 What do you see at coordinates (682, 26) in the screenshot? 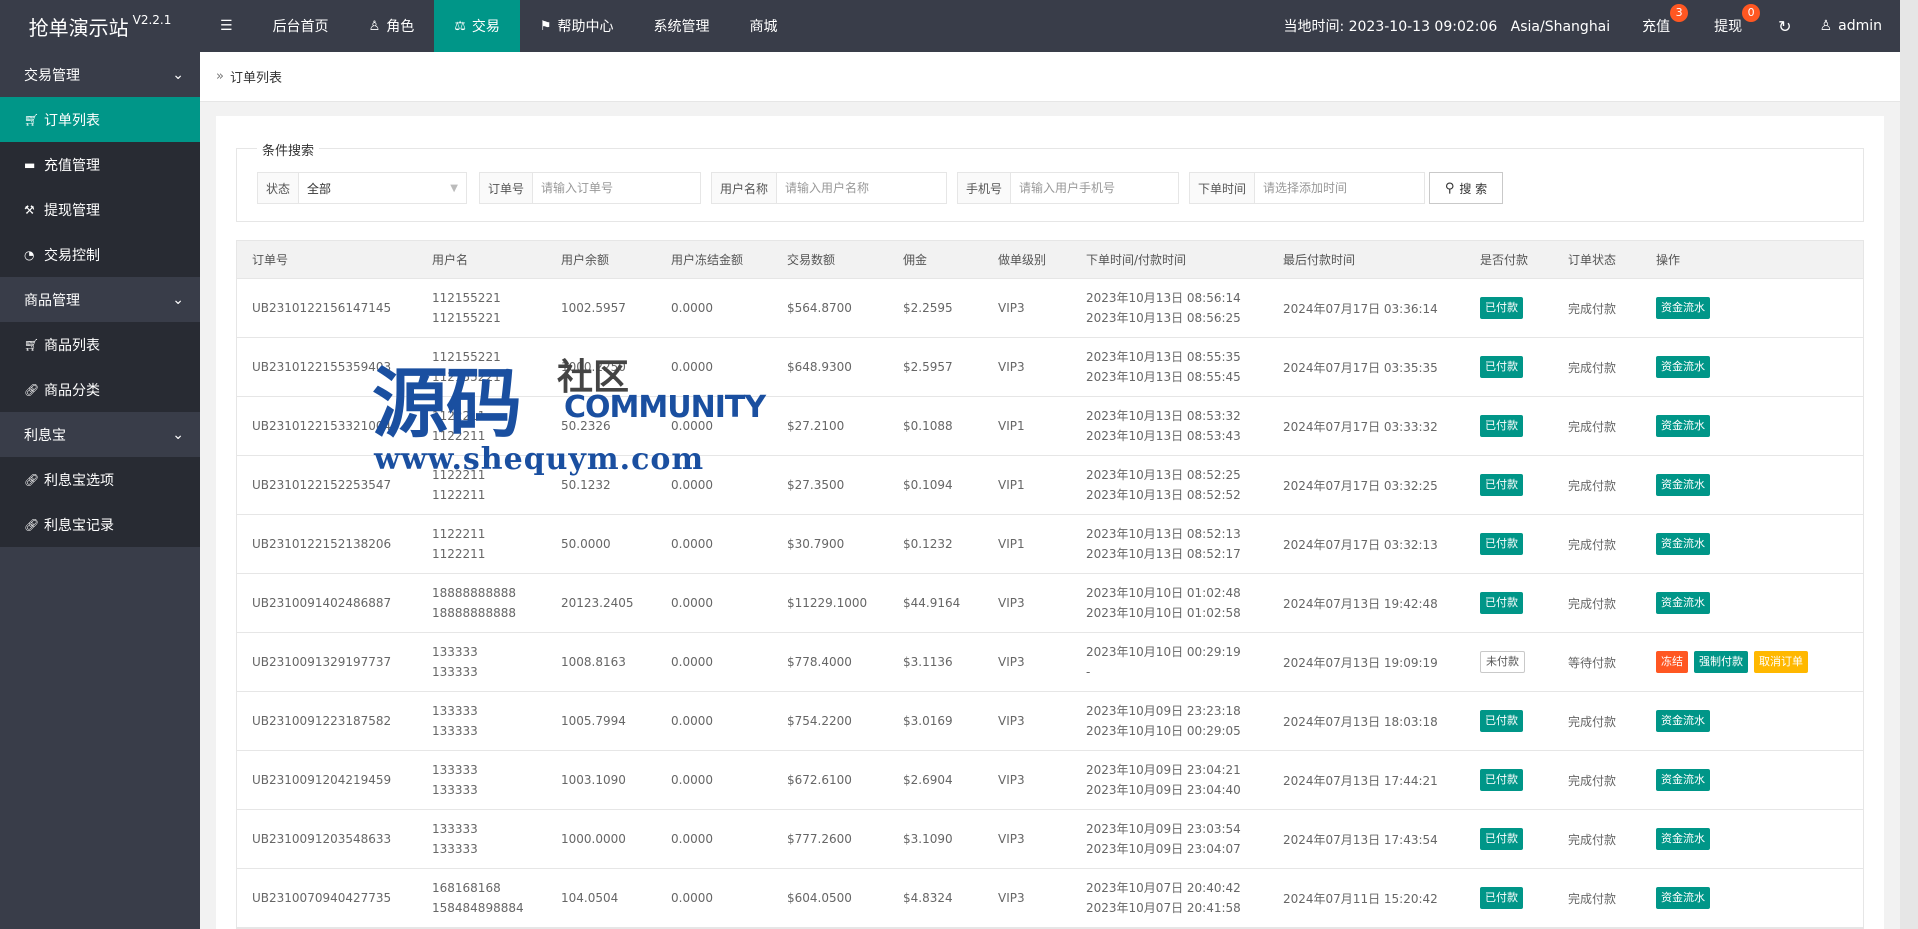
I see `nav-item-system: 系统管理` at bounding box center [682, 26].